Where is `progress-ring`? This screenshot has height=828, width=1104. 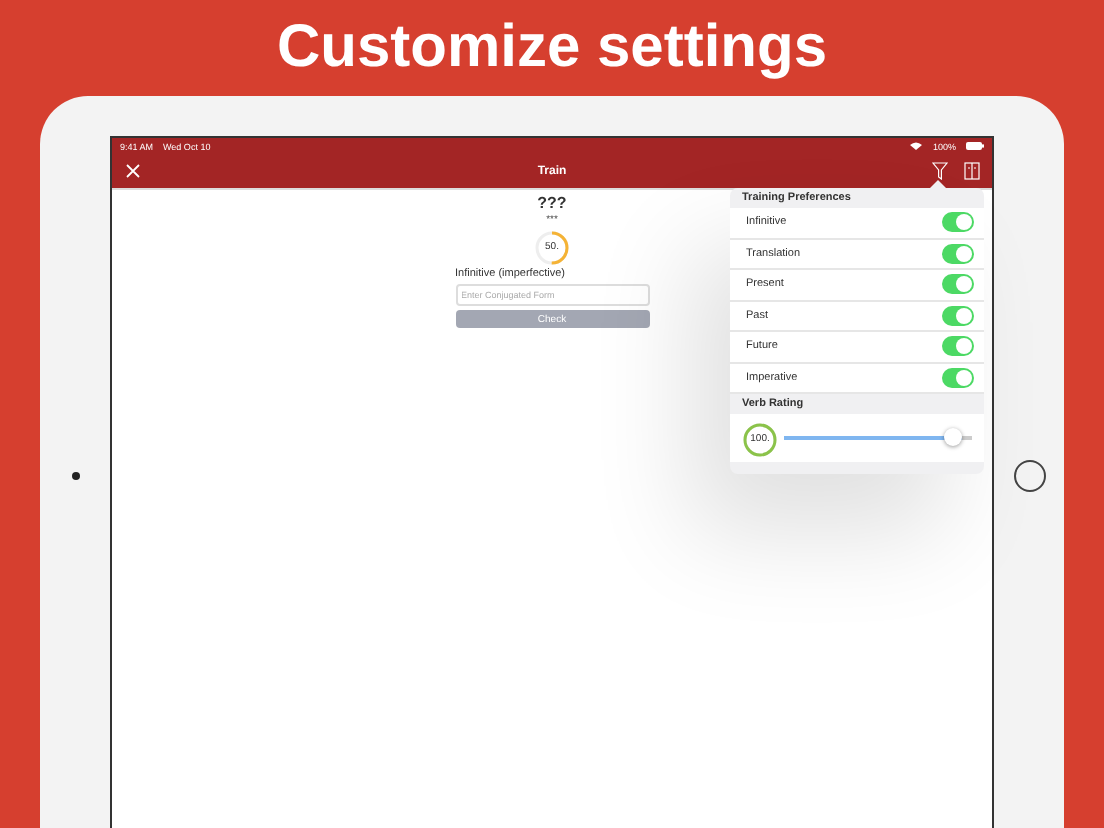 progress-ring is located at coordinates (552, 248).